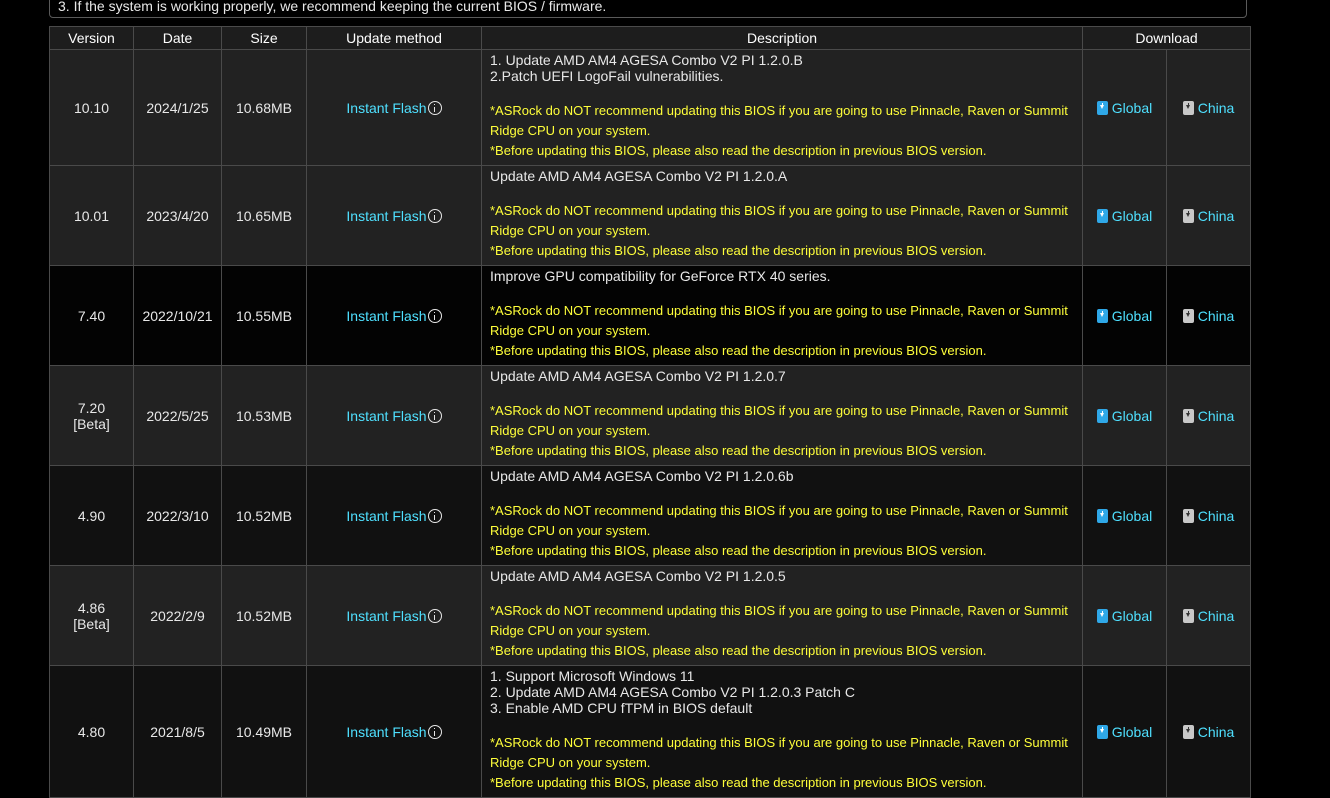 The image size is (1330, 798). What do you see at coordinates (177, 615) in the screenshot?
I see `date-cell: 2022/2/9` at bounding box center [177, 615].